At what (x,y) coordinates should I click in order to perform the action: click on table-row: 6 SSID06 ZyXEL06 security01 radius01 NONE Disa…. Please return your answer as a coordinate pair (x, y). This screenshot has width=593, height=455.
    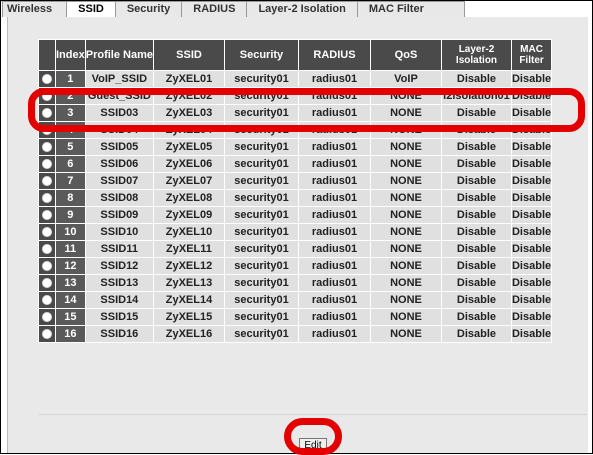
    Looking at the image, I should click on (295, 164).